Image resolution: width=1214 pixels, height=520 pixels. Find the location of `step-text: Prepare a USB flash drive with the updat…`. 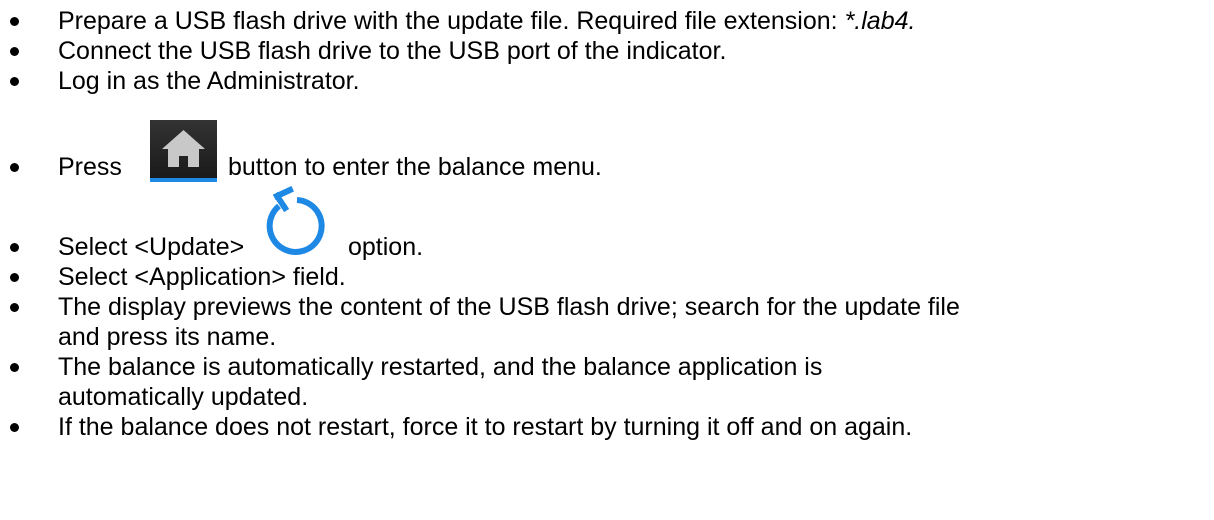

step-text: Prepare a USB flash drive with the updat… is located at coordinates (451, 21).